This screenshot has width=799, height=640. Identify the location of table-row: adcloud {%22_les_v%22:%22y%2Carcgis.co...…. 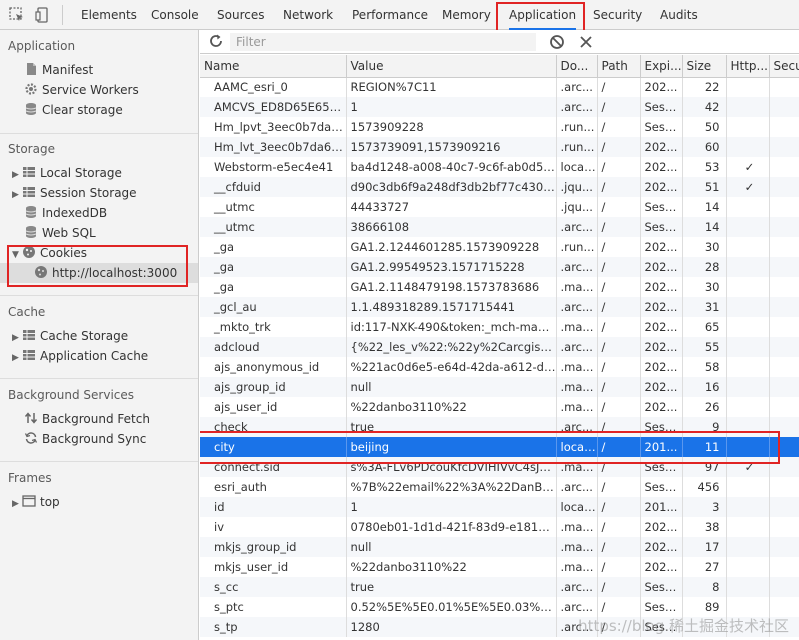
(499, 347).